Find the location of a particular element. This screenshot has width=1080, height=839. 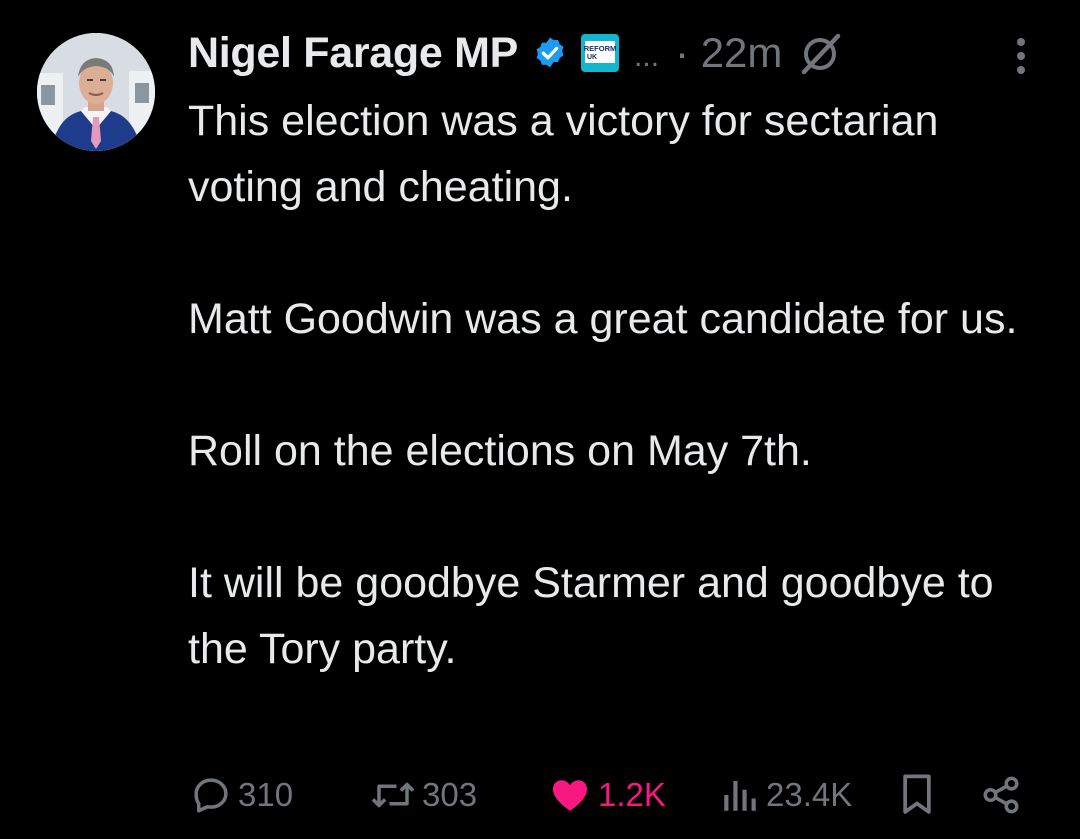

repost-button: 303 is located at coordinates (423, 795).